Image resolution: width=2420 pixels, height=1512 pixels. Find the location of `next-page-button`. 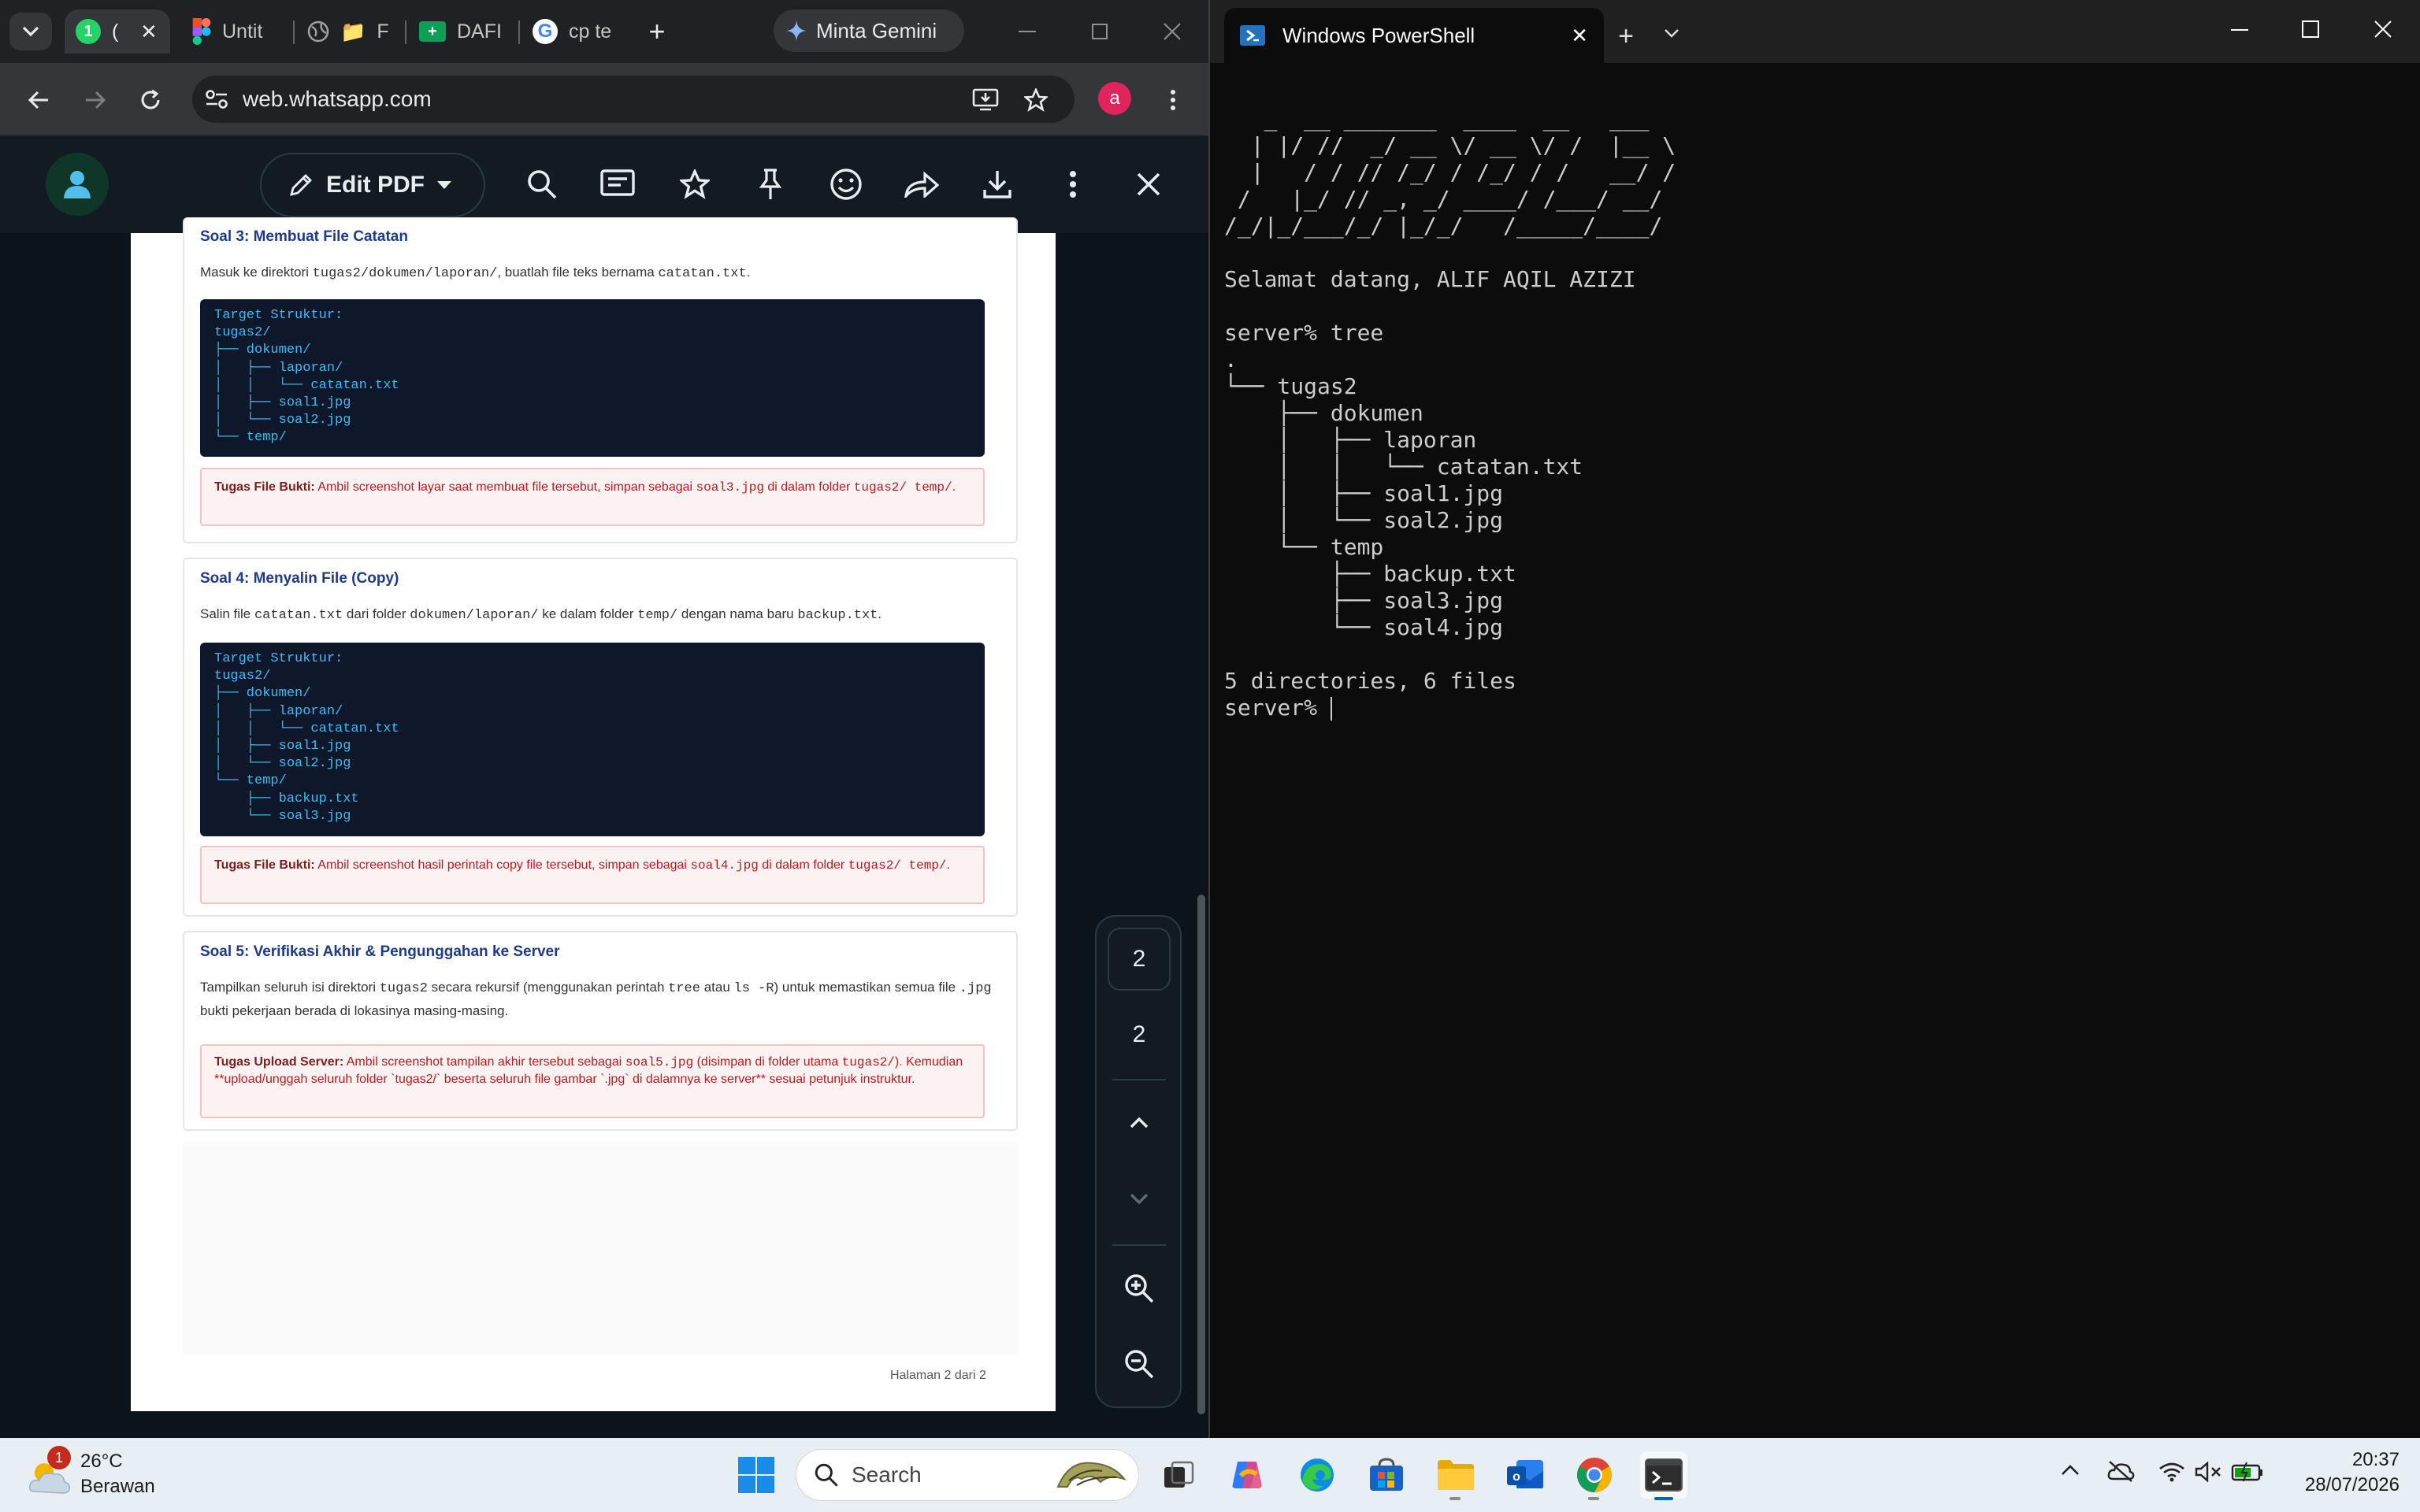

next-page-button is located at coordinates (1139, 1198).